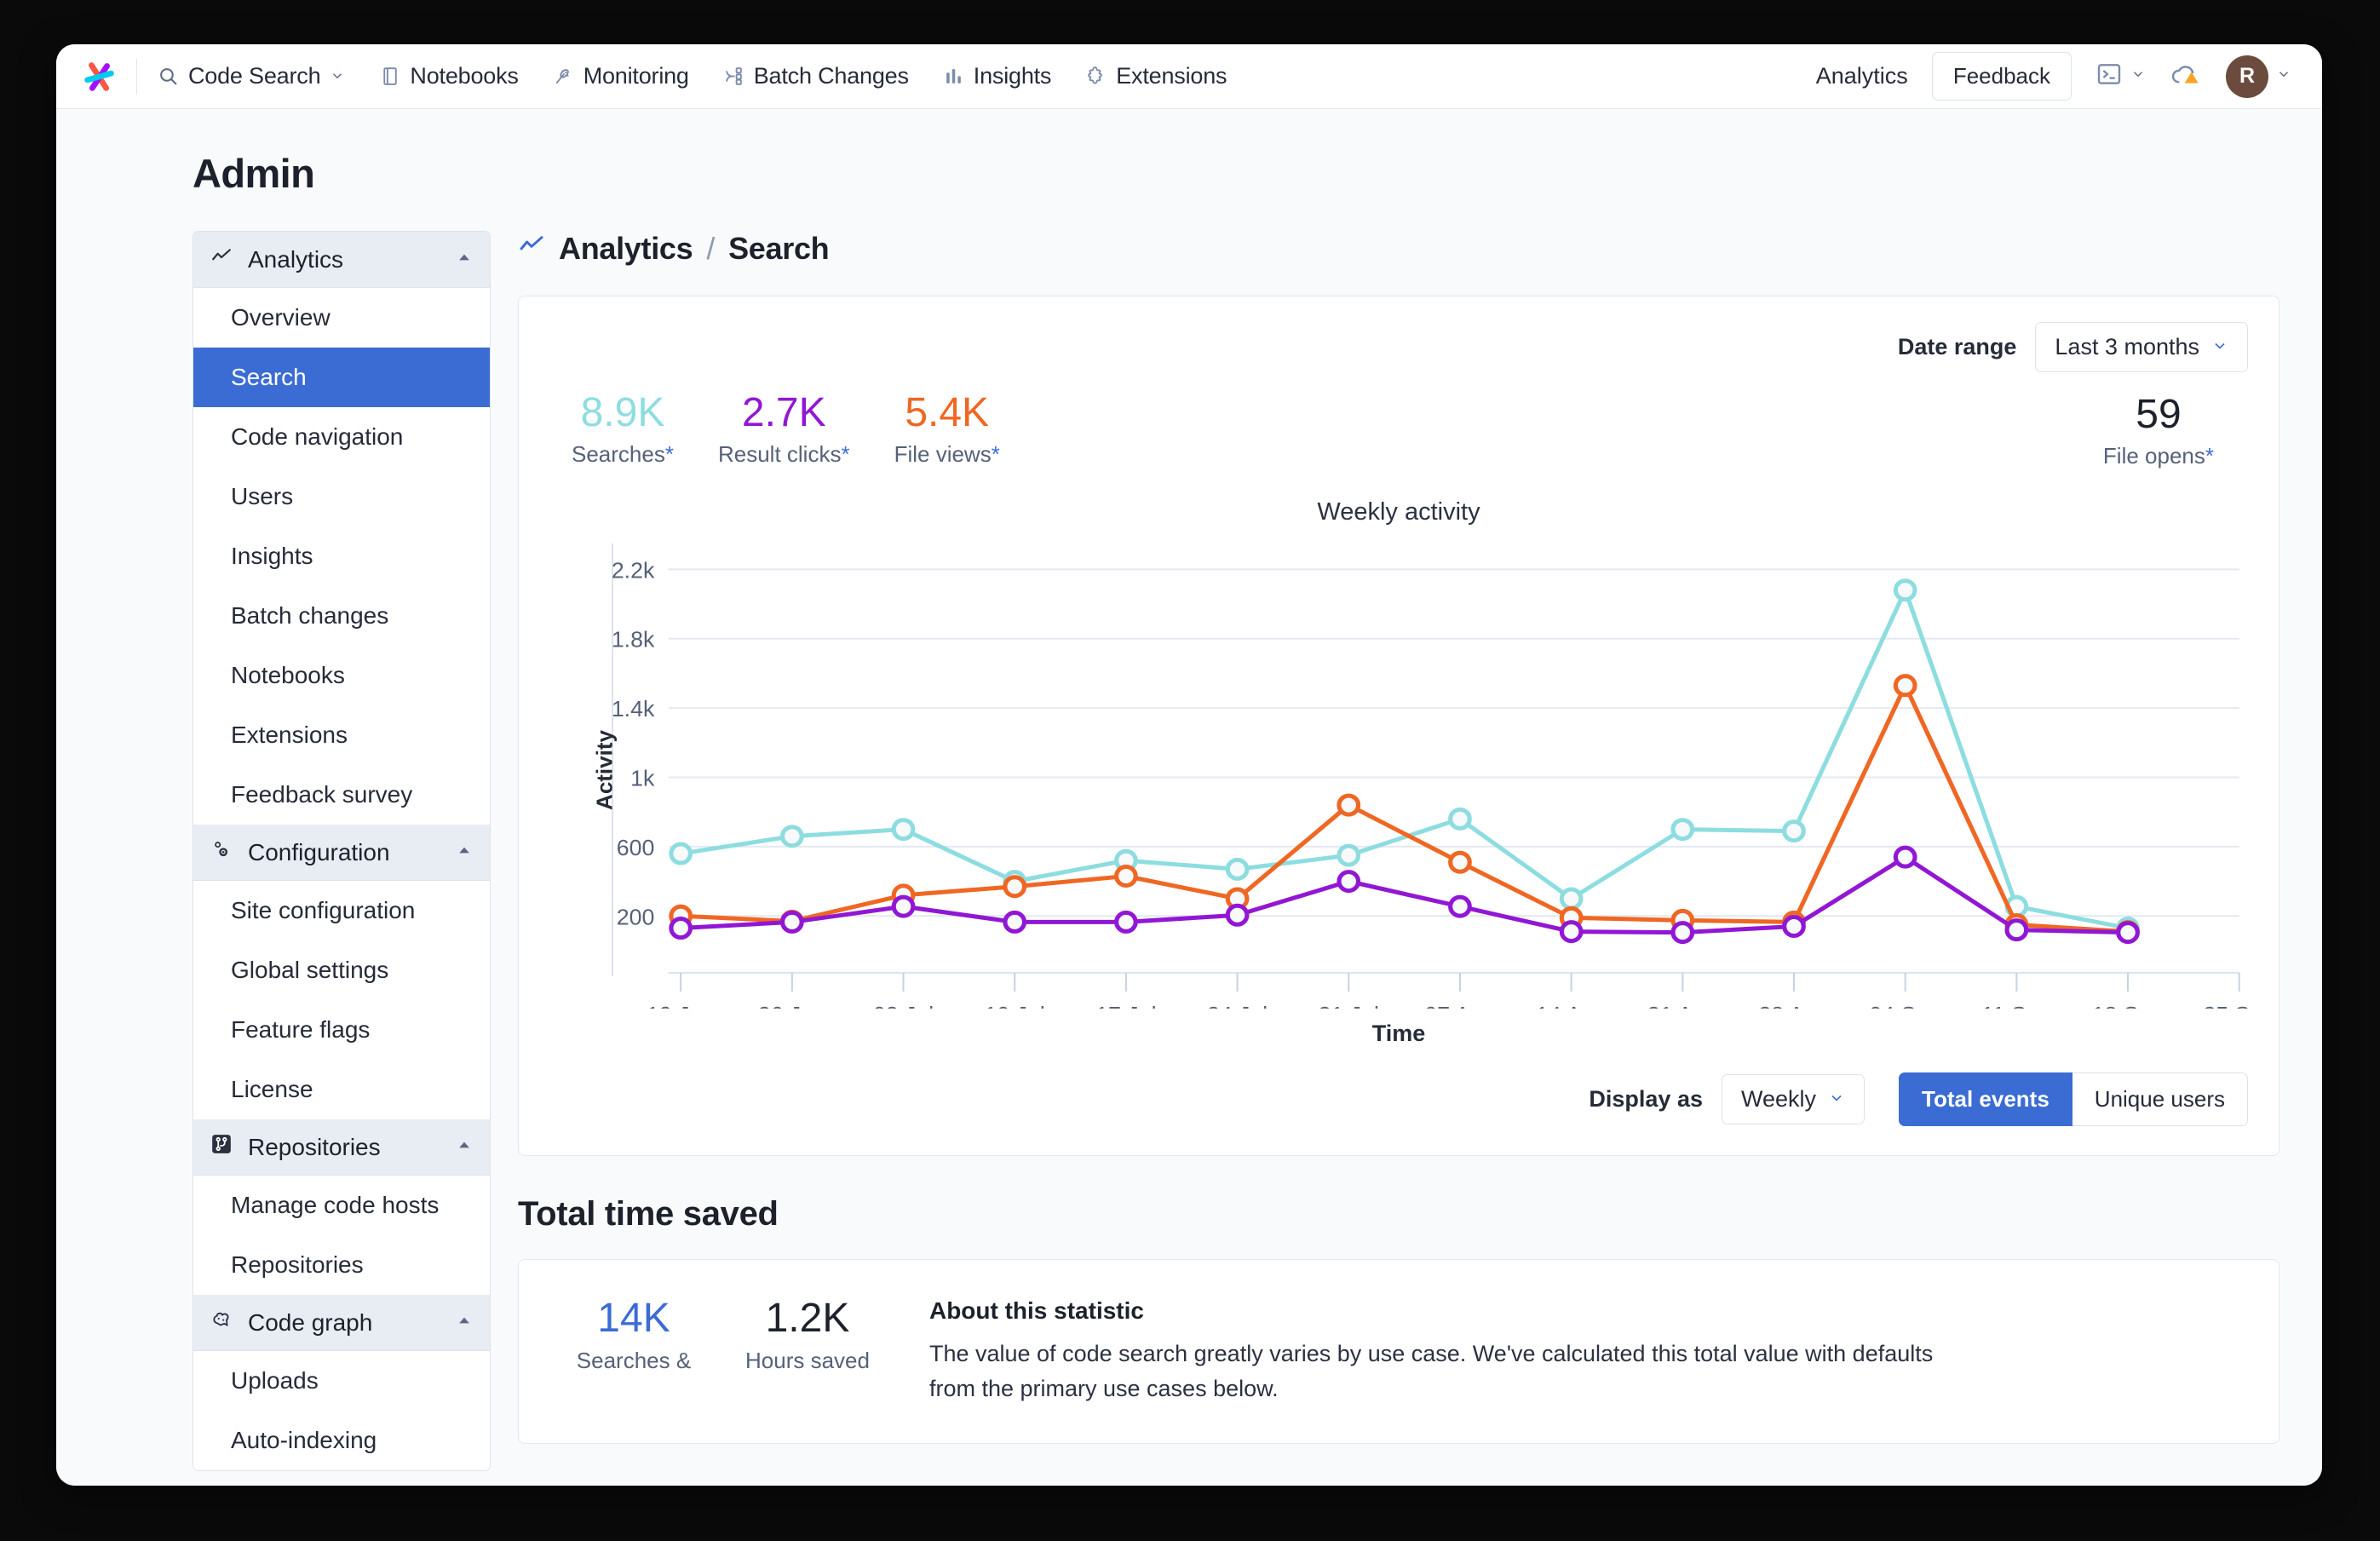 The height and width of the screenshot is (1541, 2380). I want to click on svg-text: 1k, so click(642, 778).